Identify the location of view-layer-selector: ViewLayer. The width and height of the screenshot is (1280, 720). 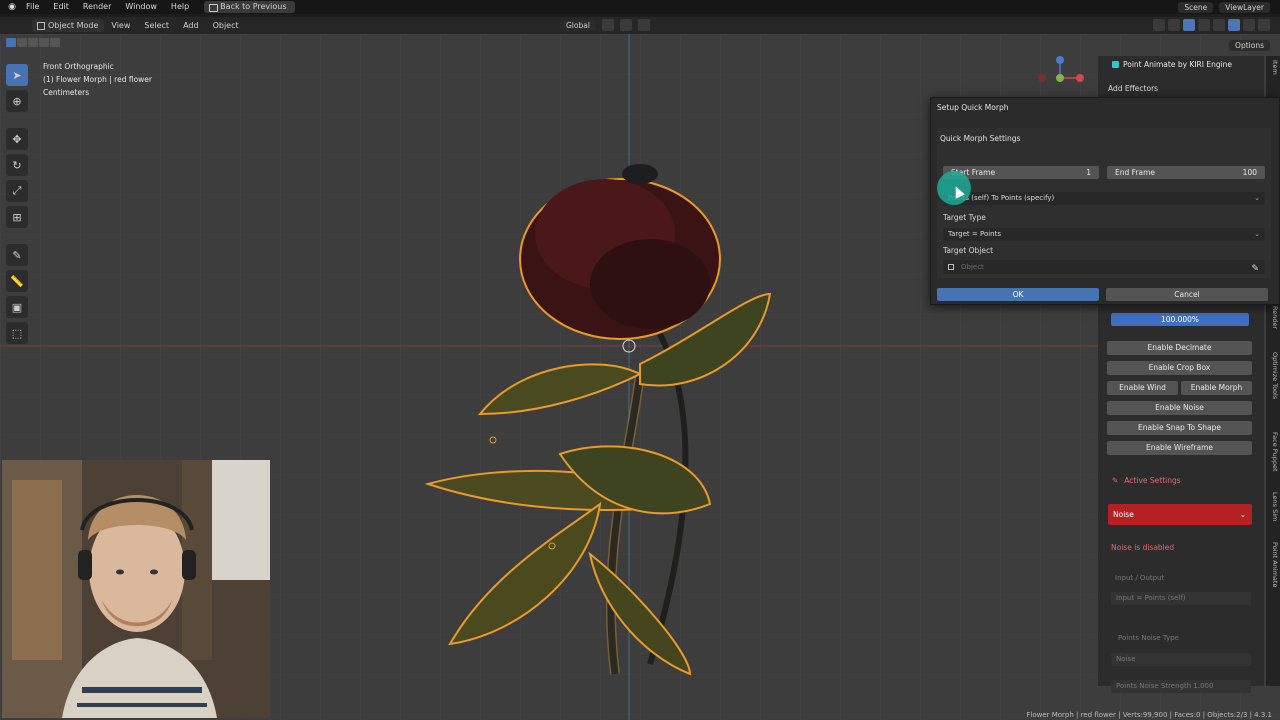
(1244, 7).